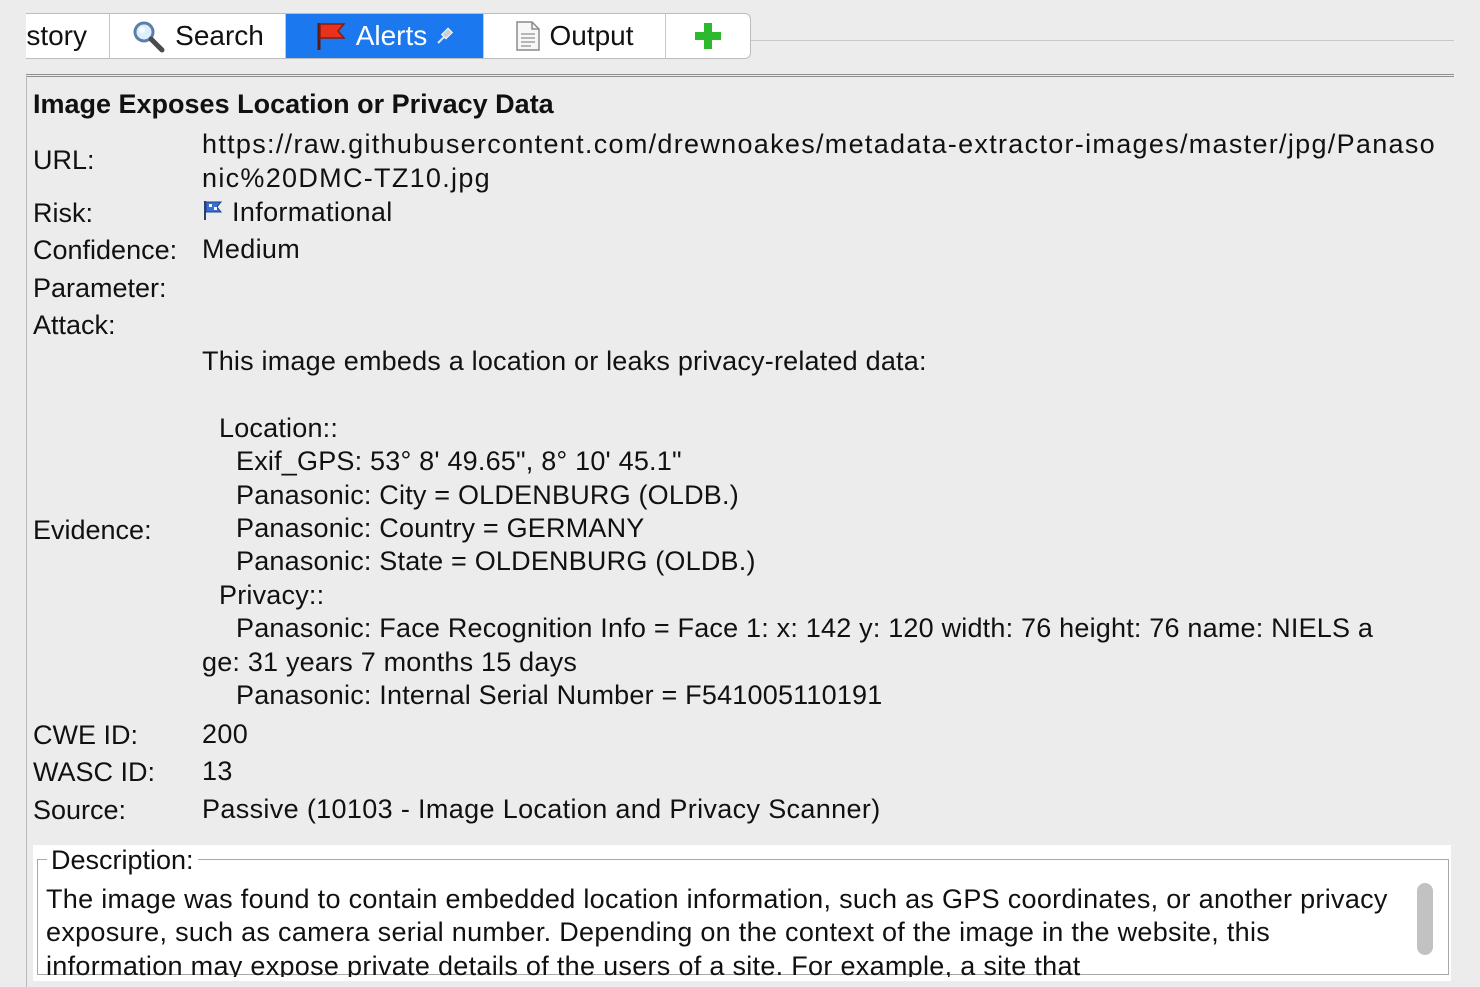 This screenshot has width=1480, height=987. Describe the element at coordinates (213, 212) in the screenshot. I see `blue-flag-icon` at that location.